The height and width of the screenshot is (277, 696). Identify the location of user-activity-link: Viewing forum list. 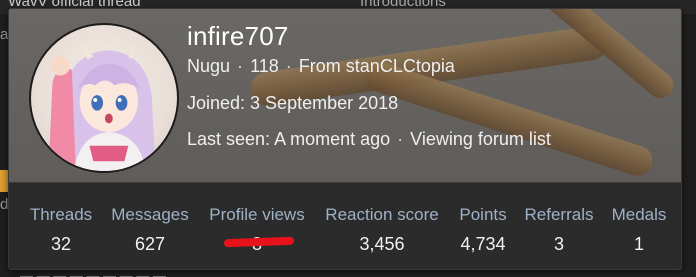
(480, 139).